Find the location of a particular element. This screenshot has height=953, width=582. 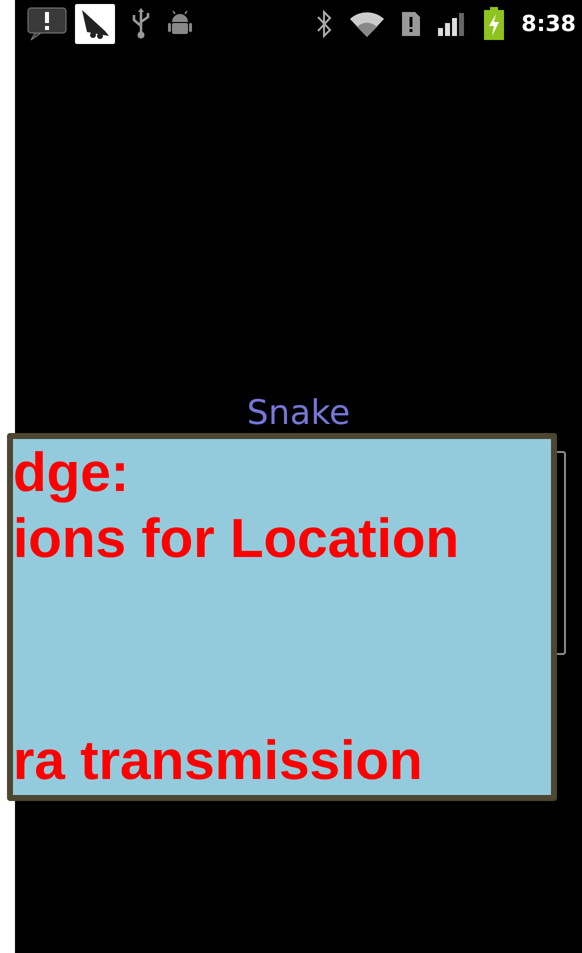

status-time: 8:38 is located at coordinates (548, 24).